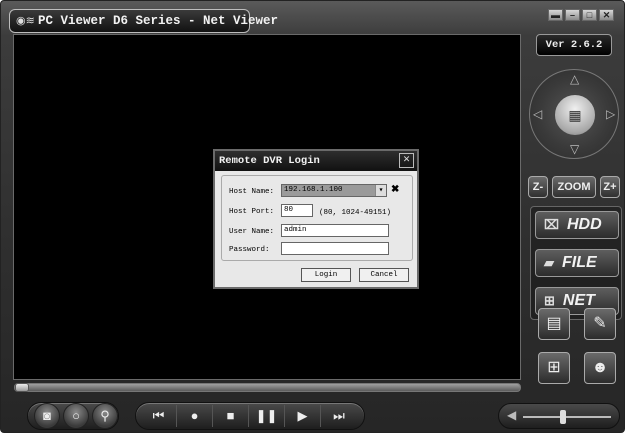  I want to click on zoom-in-button: Z+, so click(610, 187).